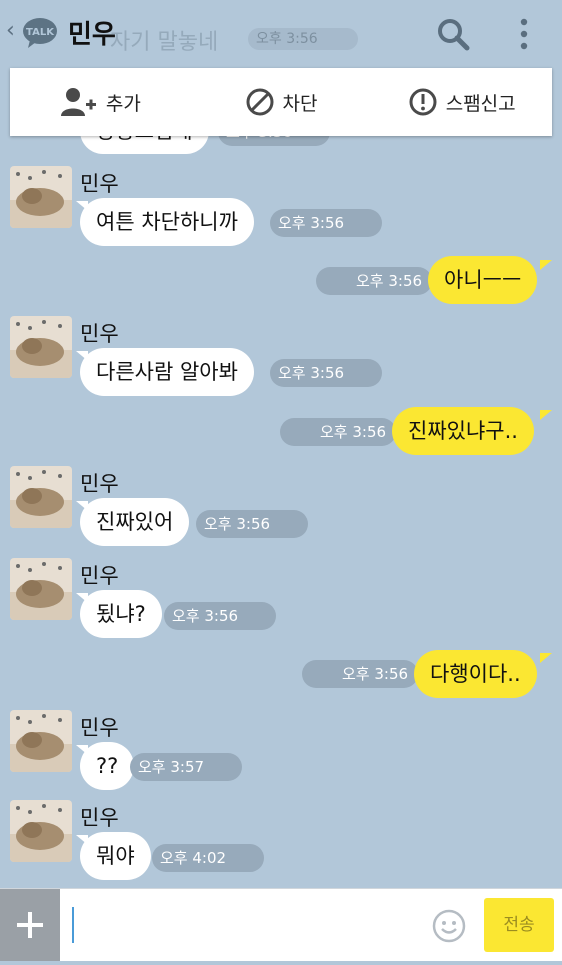 This screenshot has width=562, height=965. I want to click on svg-text: TALK, so click(40, 32).